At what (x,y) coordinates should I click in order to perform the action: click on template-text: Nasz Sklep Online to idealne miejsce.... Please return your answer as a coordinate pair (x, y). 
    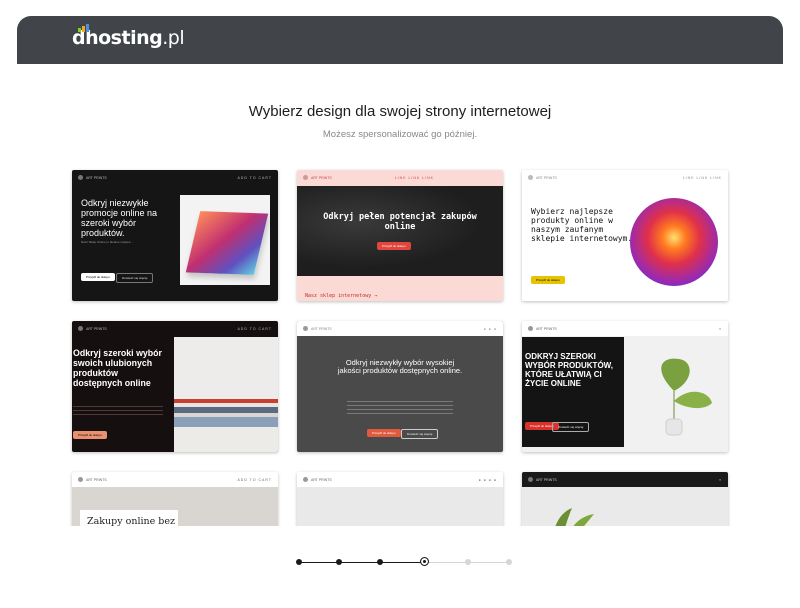
    Looking at the image, I should click on (107, 242).